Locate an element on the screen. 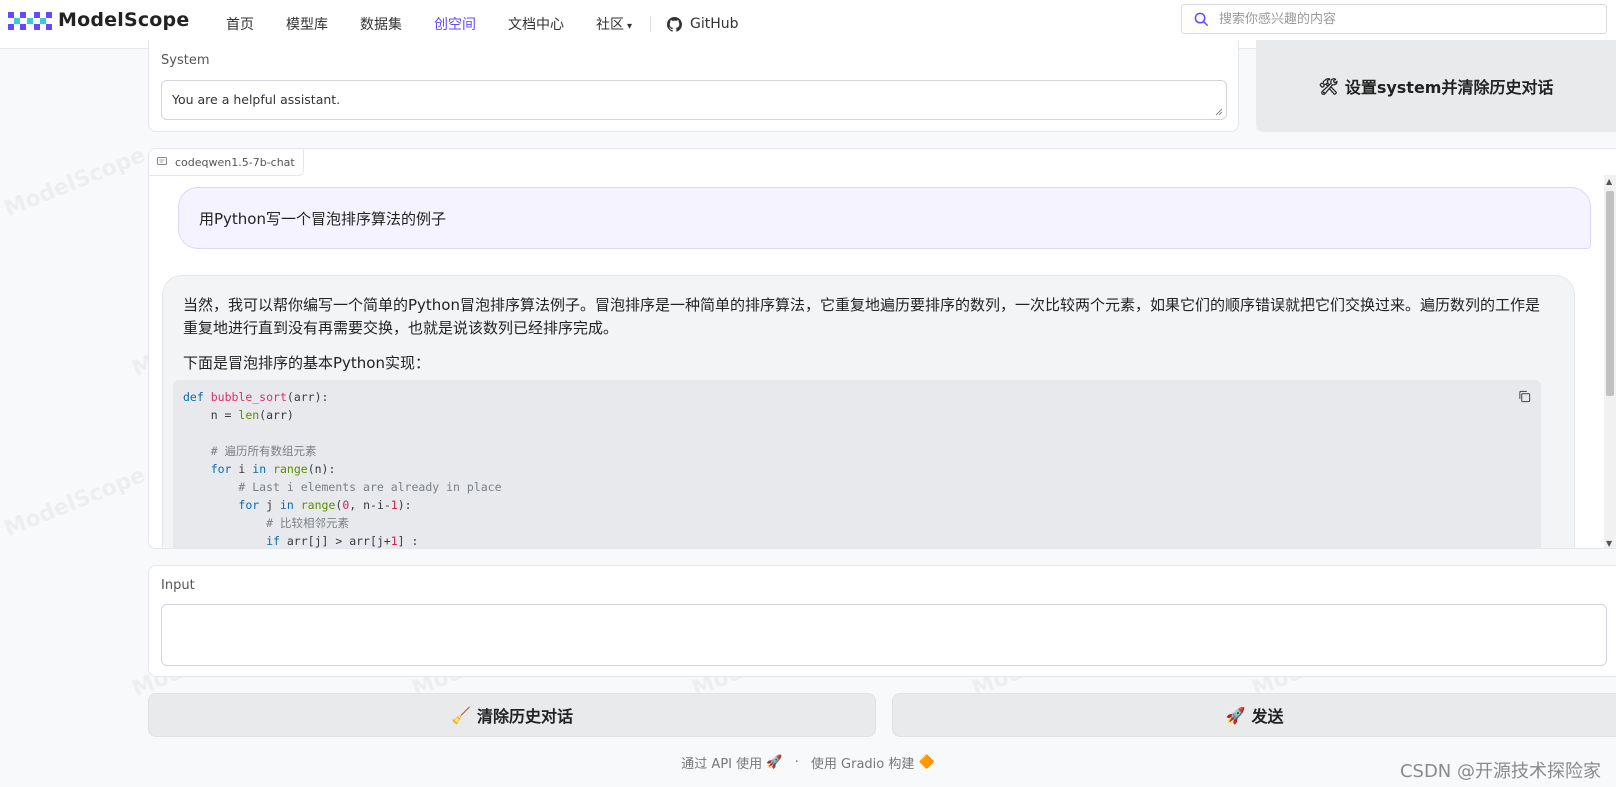 This screenshot has height=787, width=1616. search-input is located at coordinates (1404, 19).